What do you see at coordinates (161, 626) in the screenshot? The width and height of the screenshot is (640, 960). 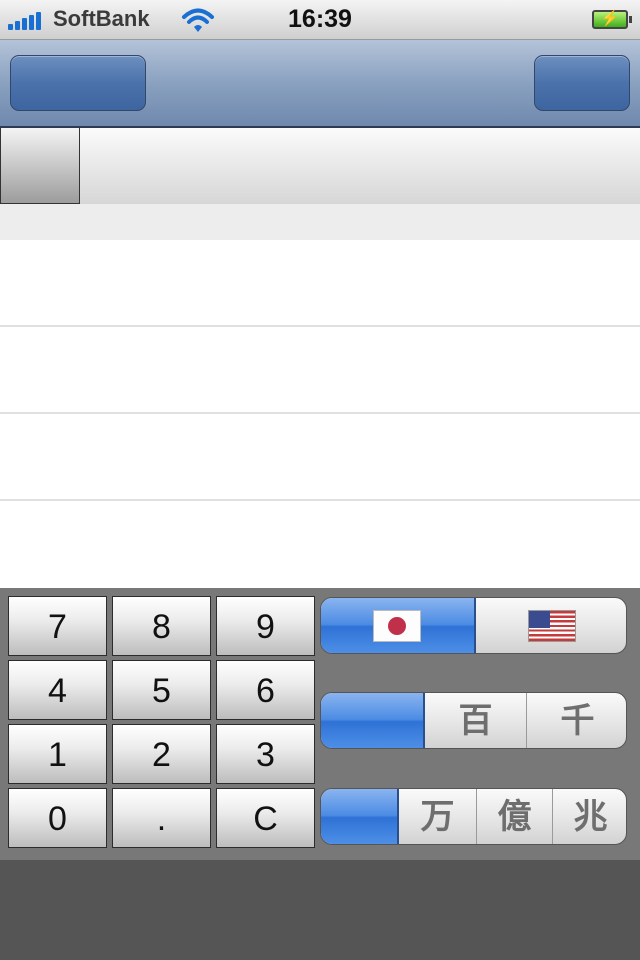 I see `key-8: 8` at bounding box center [161, 626].